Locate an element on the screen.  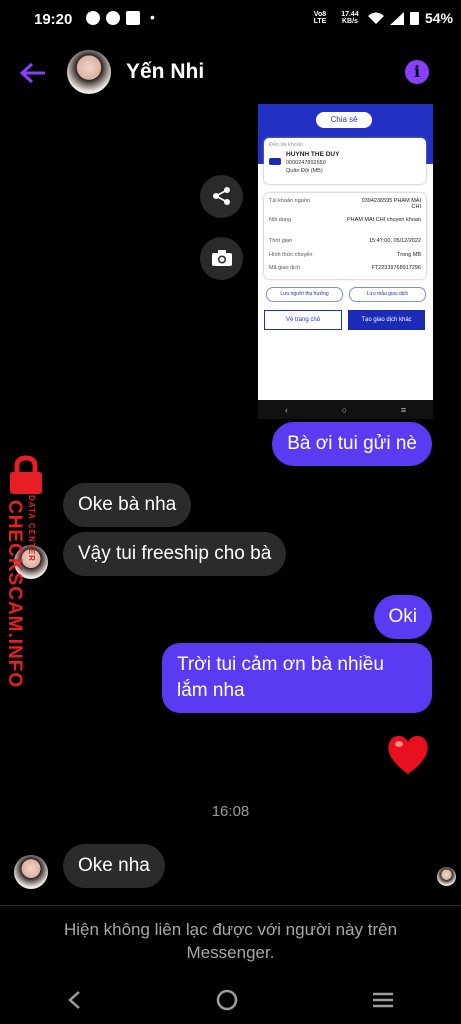
lock-icon is located at coordinates (26, 474).